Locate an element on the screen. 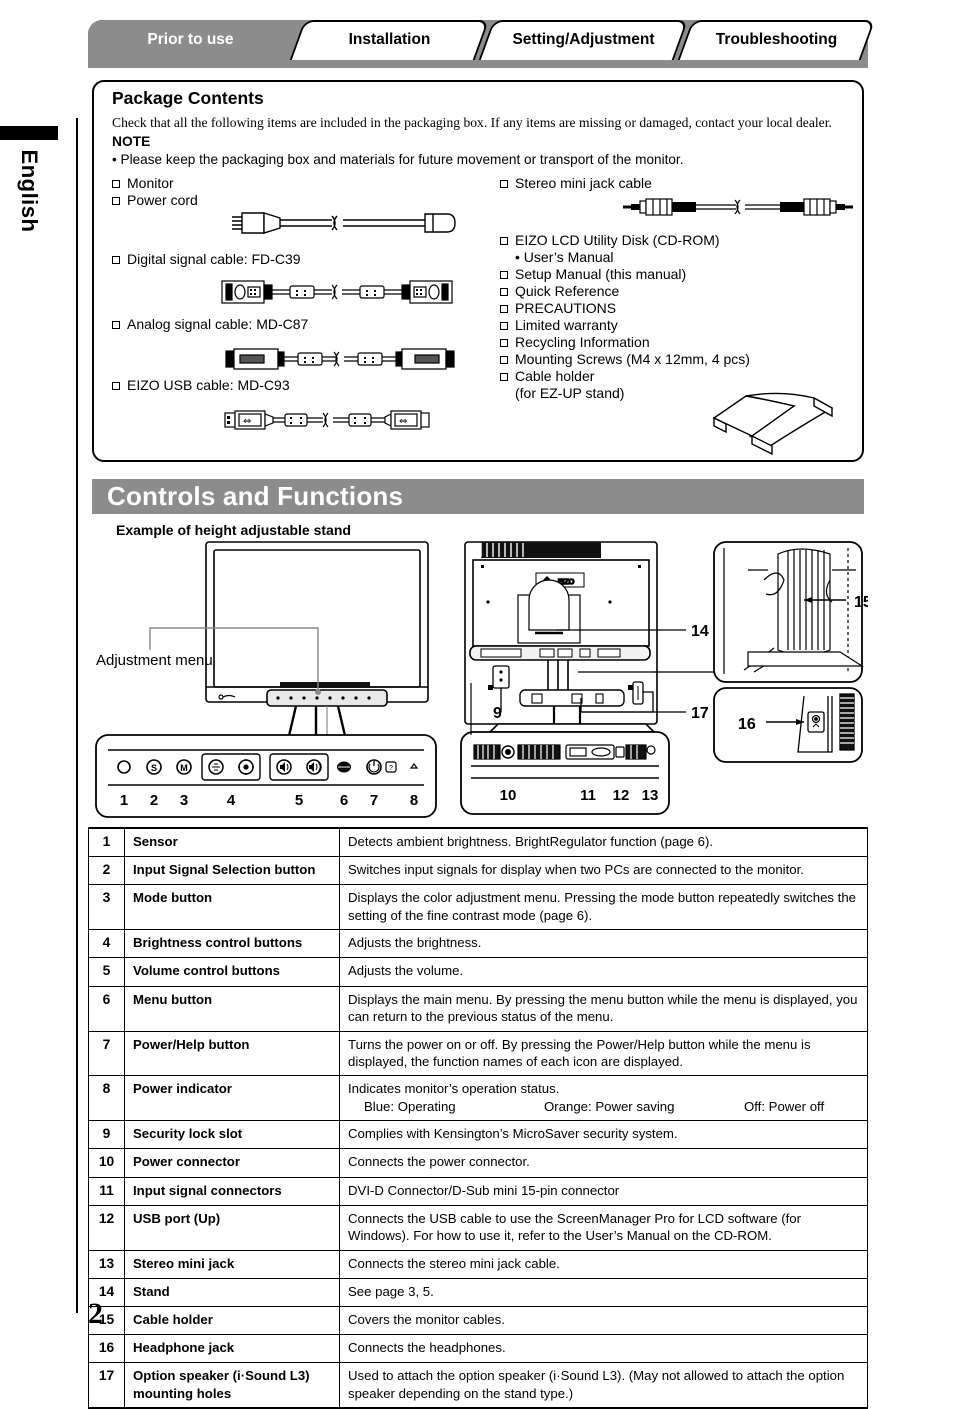  callout-12: 12 is located at coordinates (621, 795).